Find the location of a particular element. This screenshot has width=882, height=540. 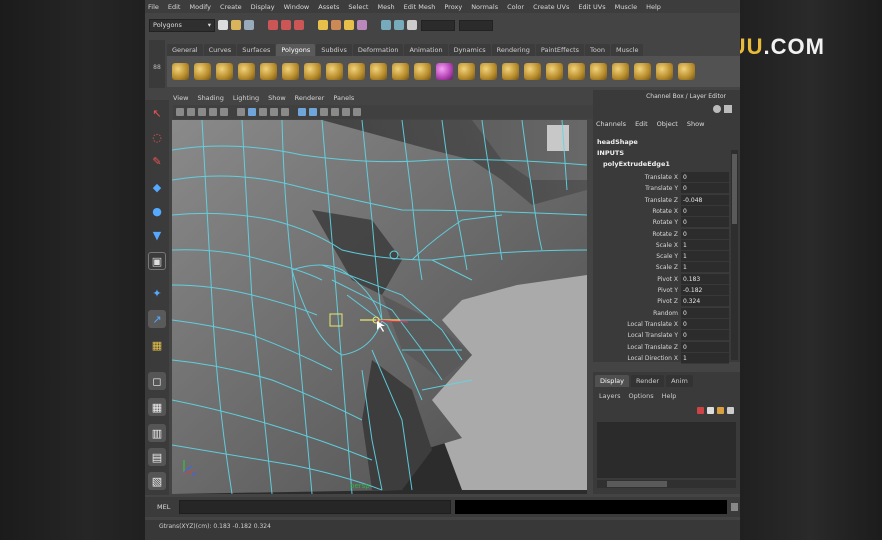

shelf-tool-16-icon is located at coordinates (510, 71).